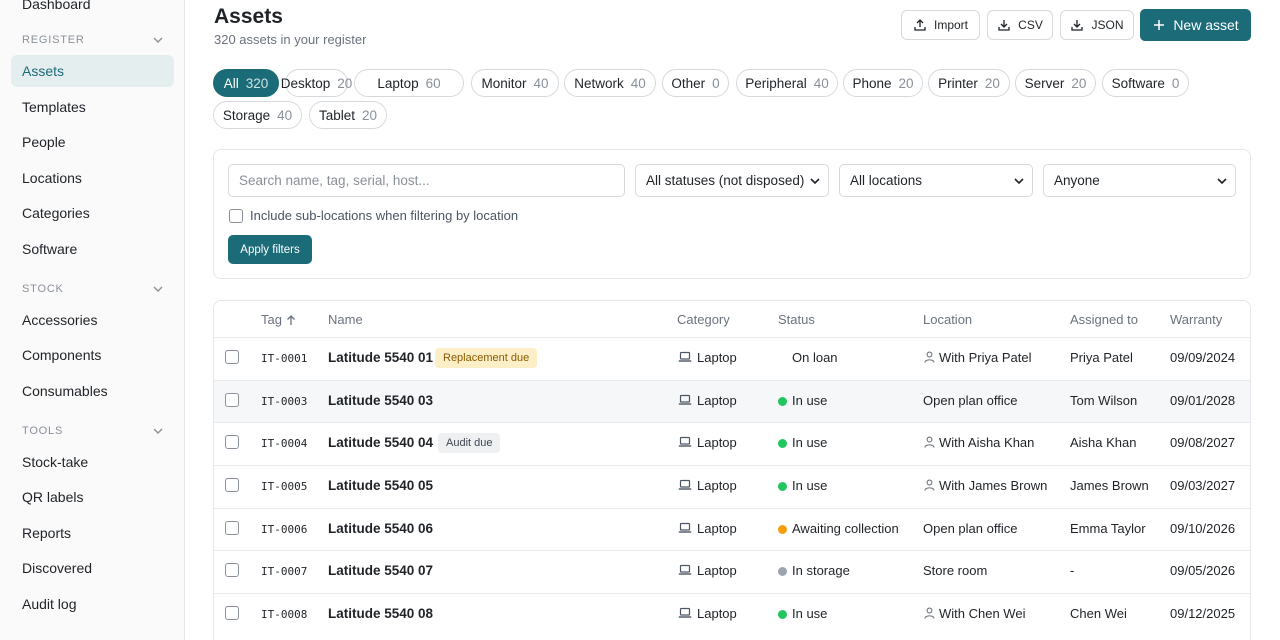 Image resolution: width=1280 pixels, height=640 pixels. Describe the element at coordinates (345, 319) in the screenshot. I see `column-header-name: Name` at that location.